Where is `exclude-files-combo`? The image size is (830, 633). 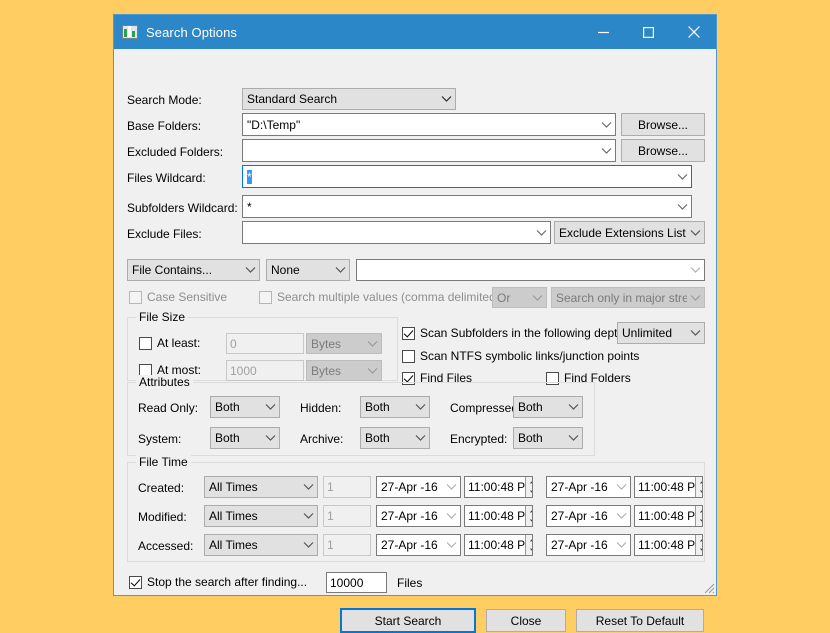 exclude-files-combo is located at coordinates (396, 232).